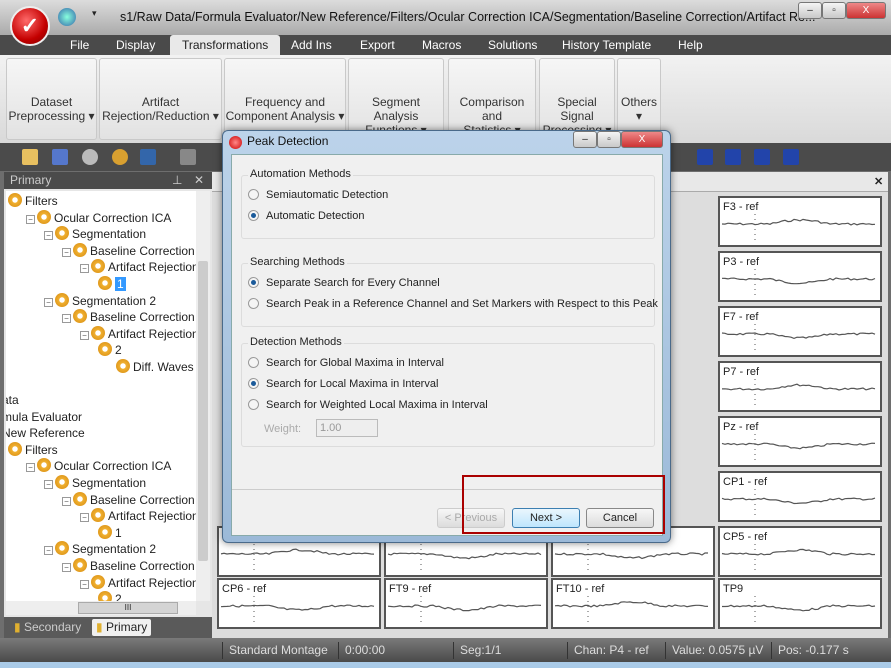 The width and height of the screenshot is (891, 668). I want to click on close-panel-icon: ✕, so click(199, 180).